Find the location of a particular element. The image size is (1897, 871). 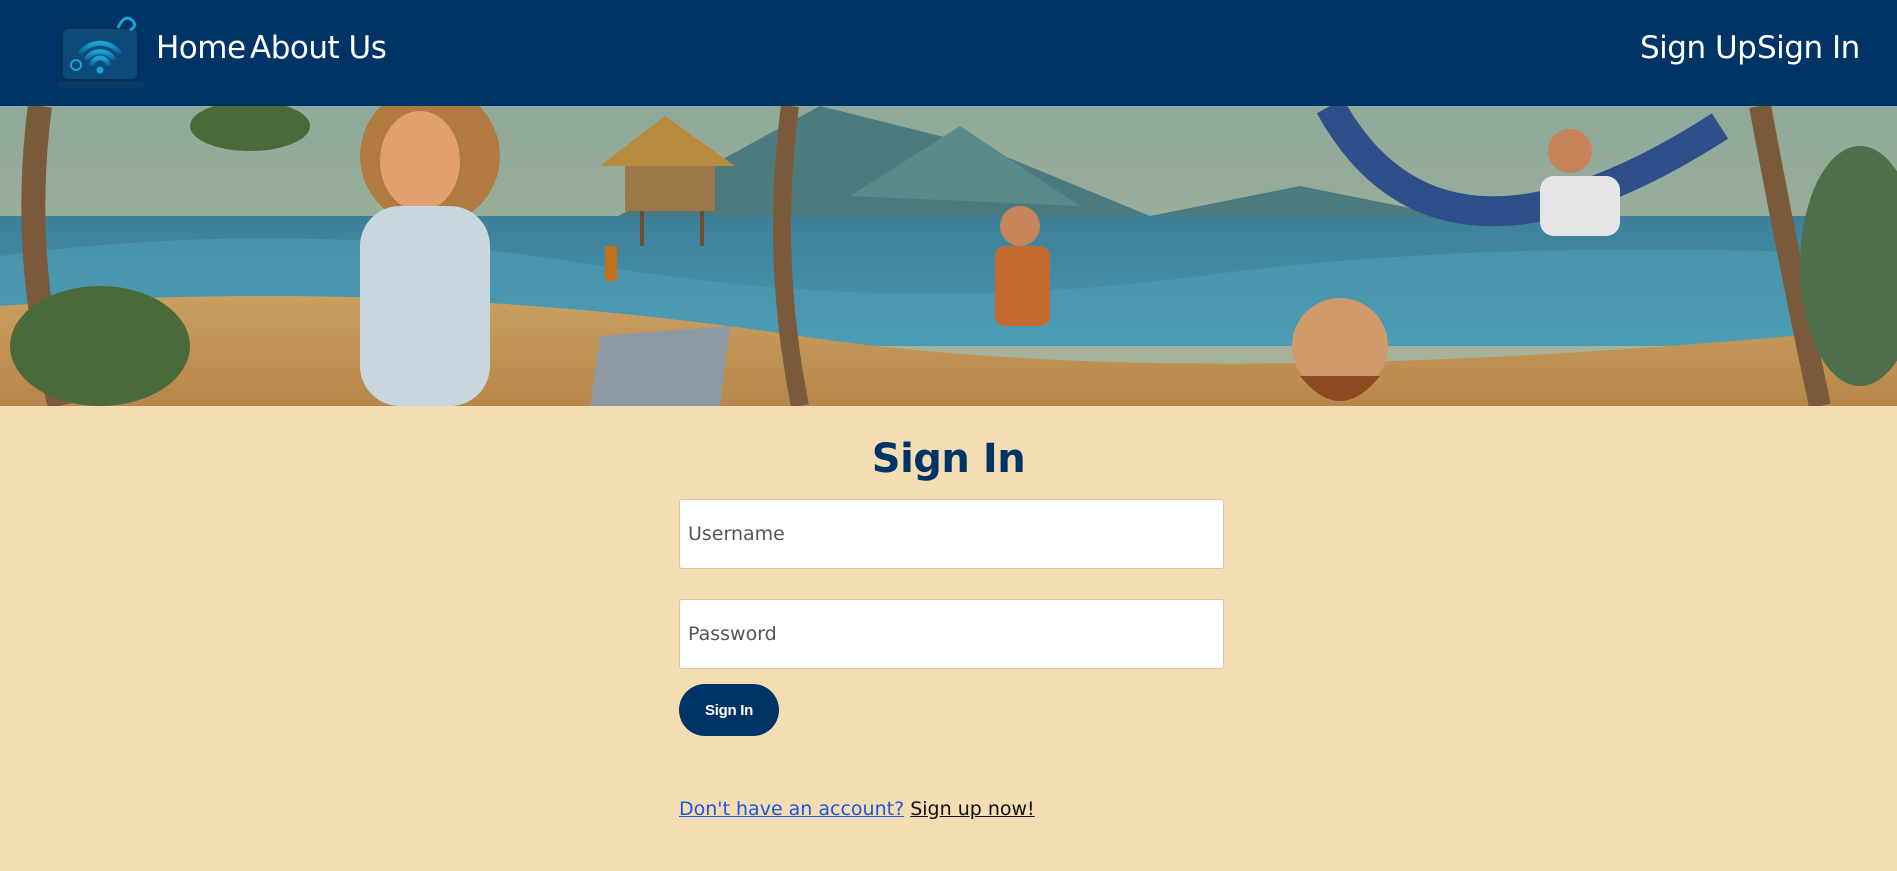

nav-signin-link: Sign In is located at coordinates (1808, 48).